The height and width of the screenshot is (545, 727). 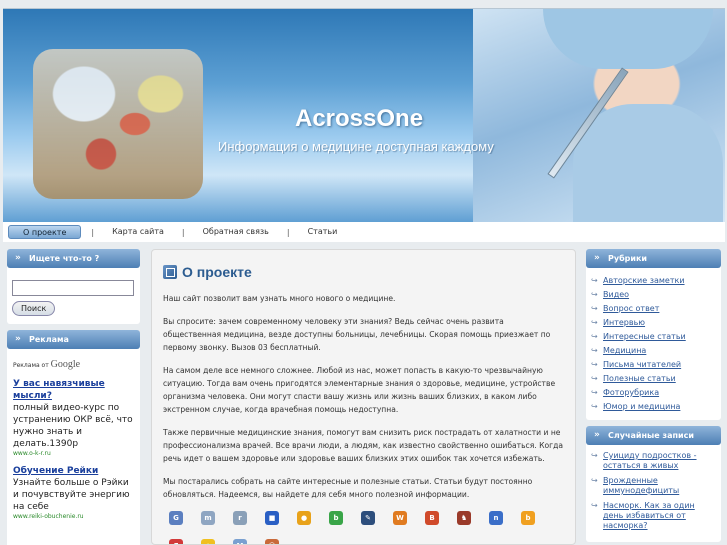 What do you see at coordinates (208, 541) in the screenshot?
I see `favorites-star-icon: ★` at bounding box center [208, 541].